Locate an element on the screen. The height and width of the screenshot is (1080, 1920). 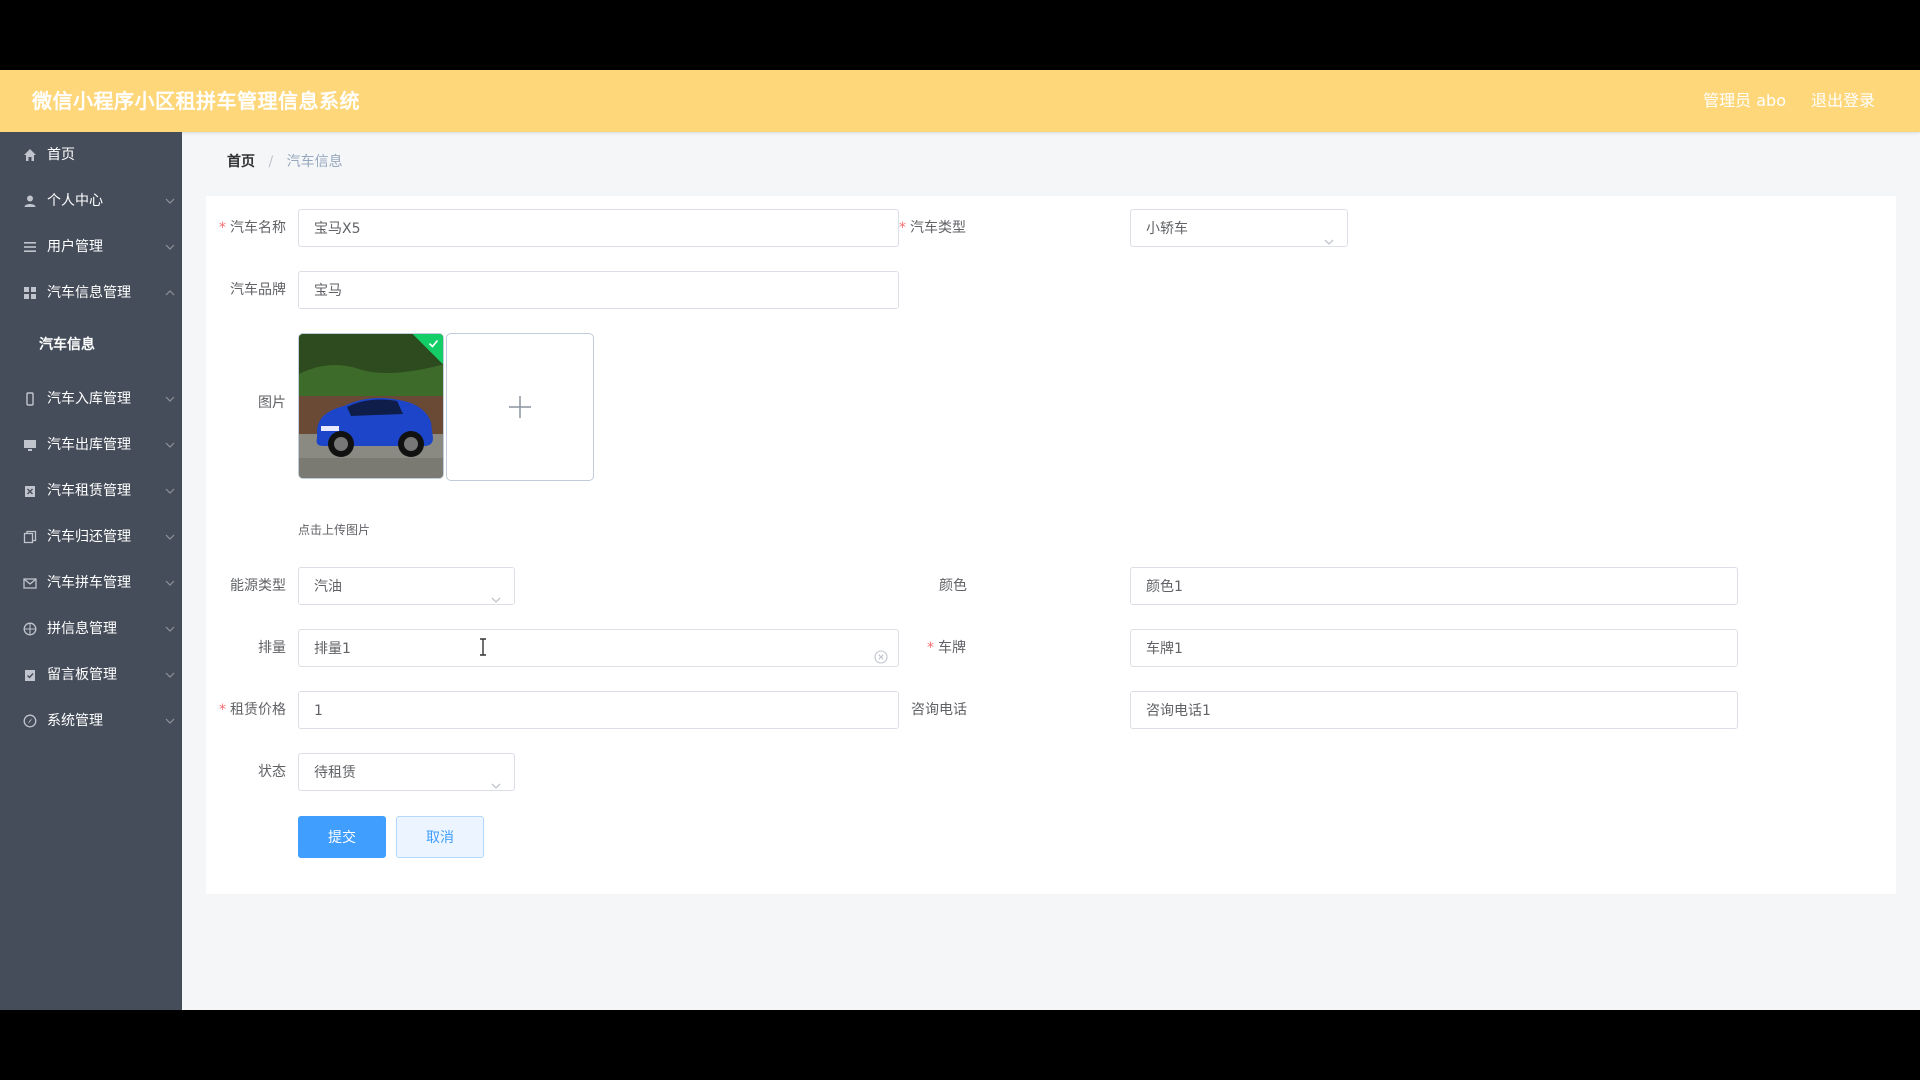
copy-icon is located at coordinates (30, 537).